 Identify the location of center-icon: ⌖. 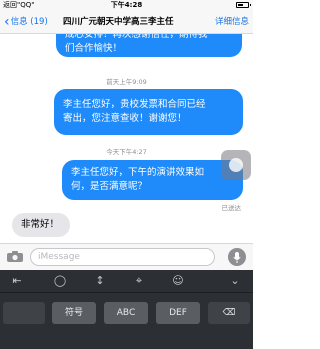
(139, 281).